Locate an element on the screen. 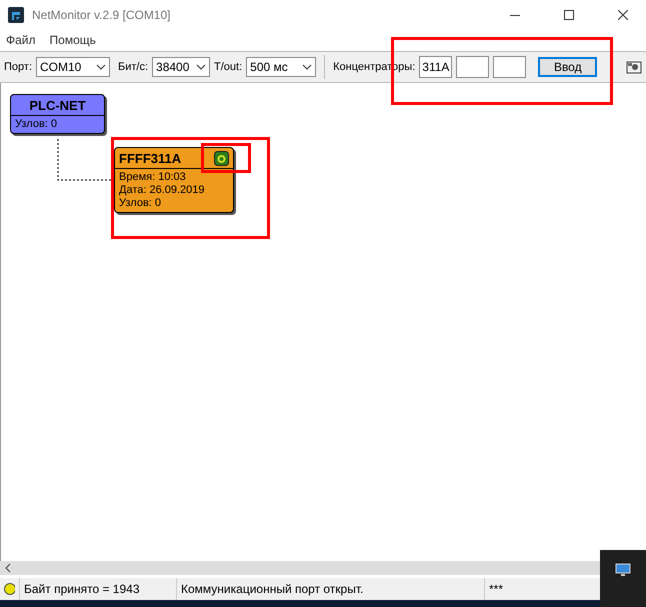 This screenshot has width=646, height=607. menu-item: Файл is located at coordinates (21, 40).